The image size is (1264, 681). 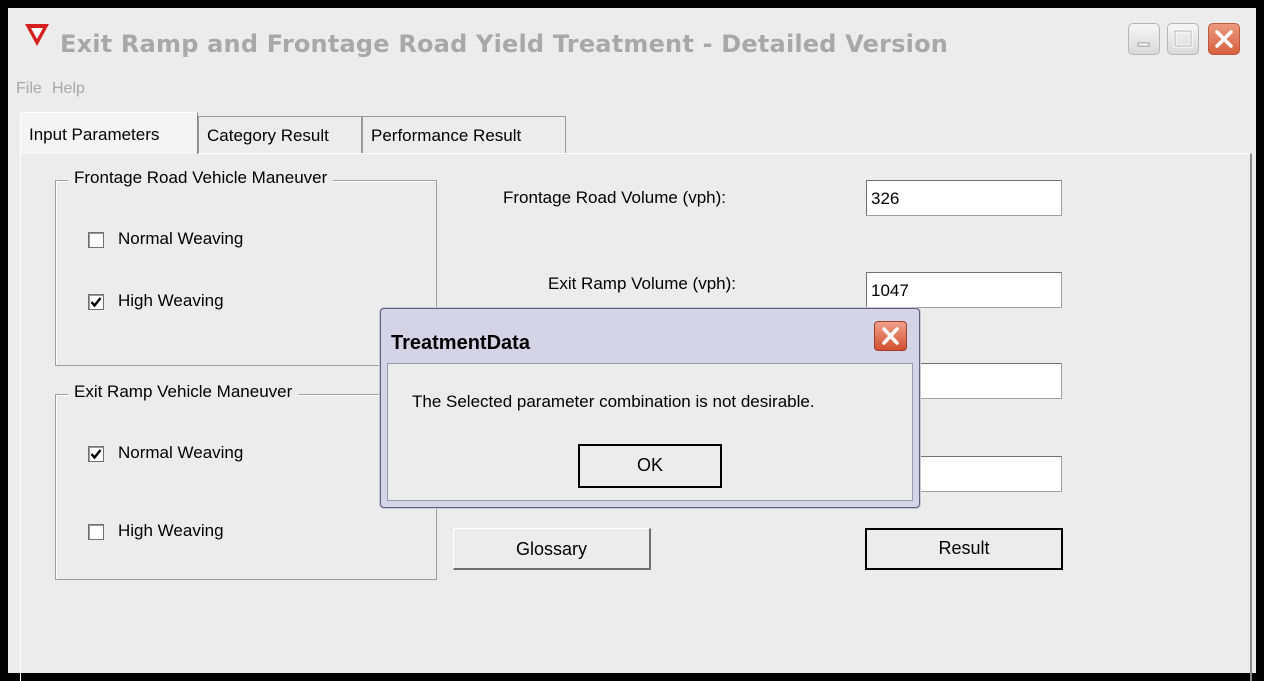 I want to click on tab-input-parameters: Input Parameters, so click(x=109, y=133).